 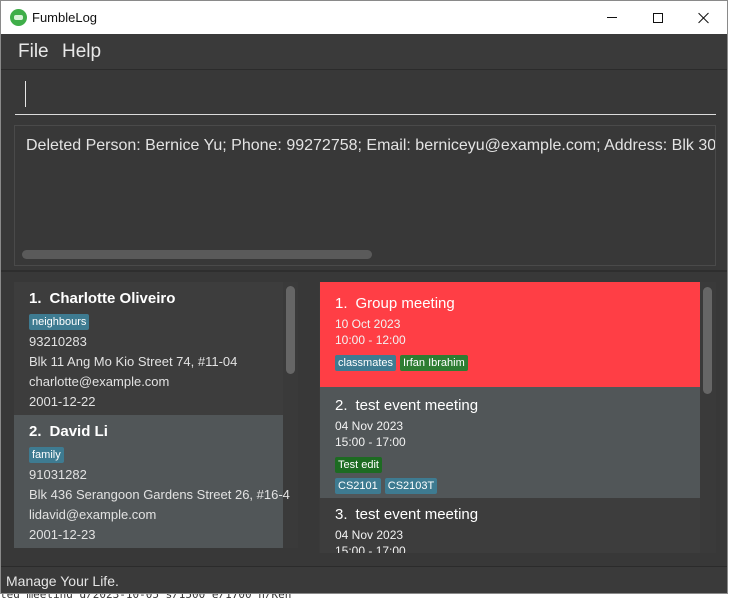 I want to click on menu-help: Help, so click(x=81, y=52).